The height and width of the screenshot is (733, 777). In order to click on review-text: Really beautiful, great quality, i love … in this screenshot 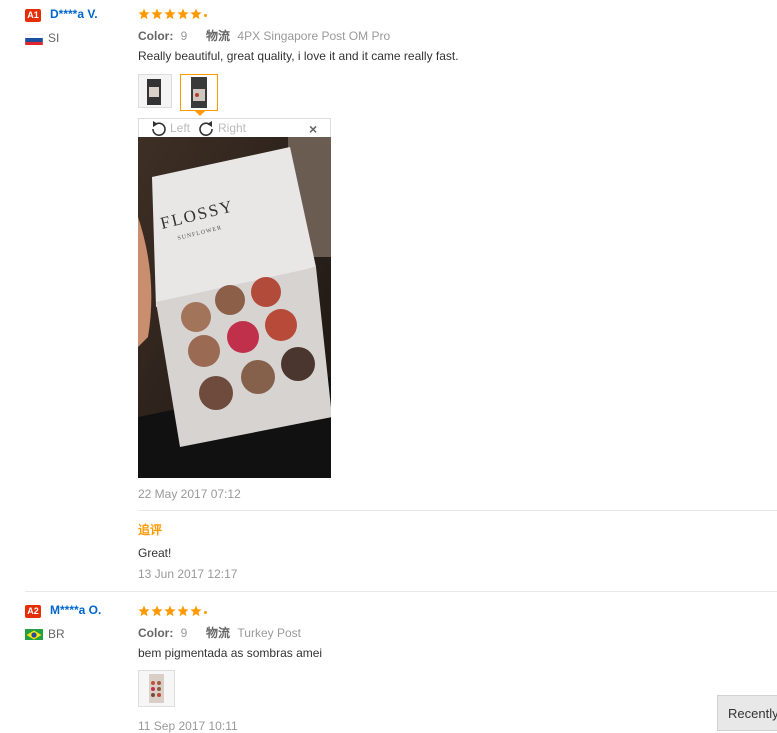, I will do `click(298, 56)`.